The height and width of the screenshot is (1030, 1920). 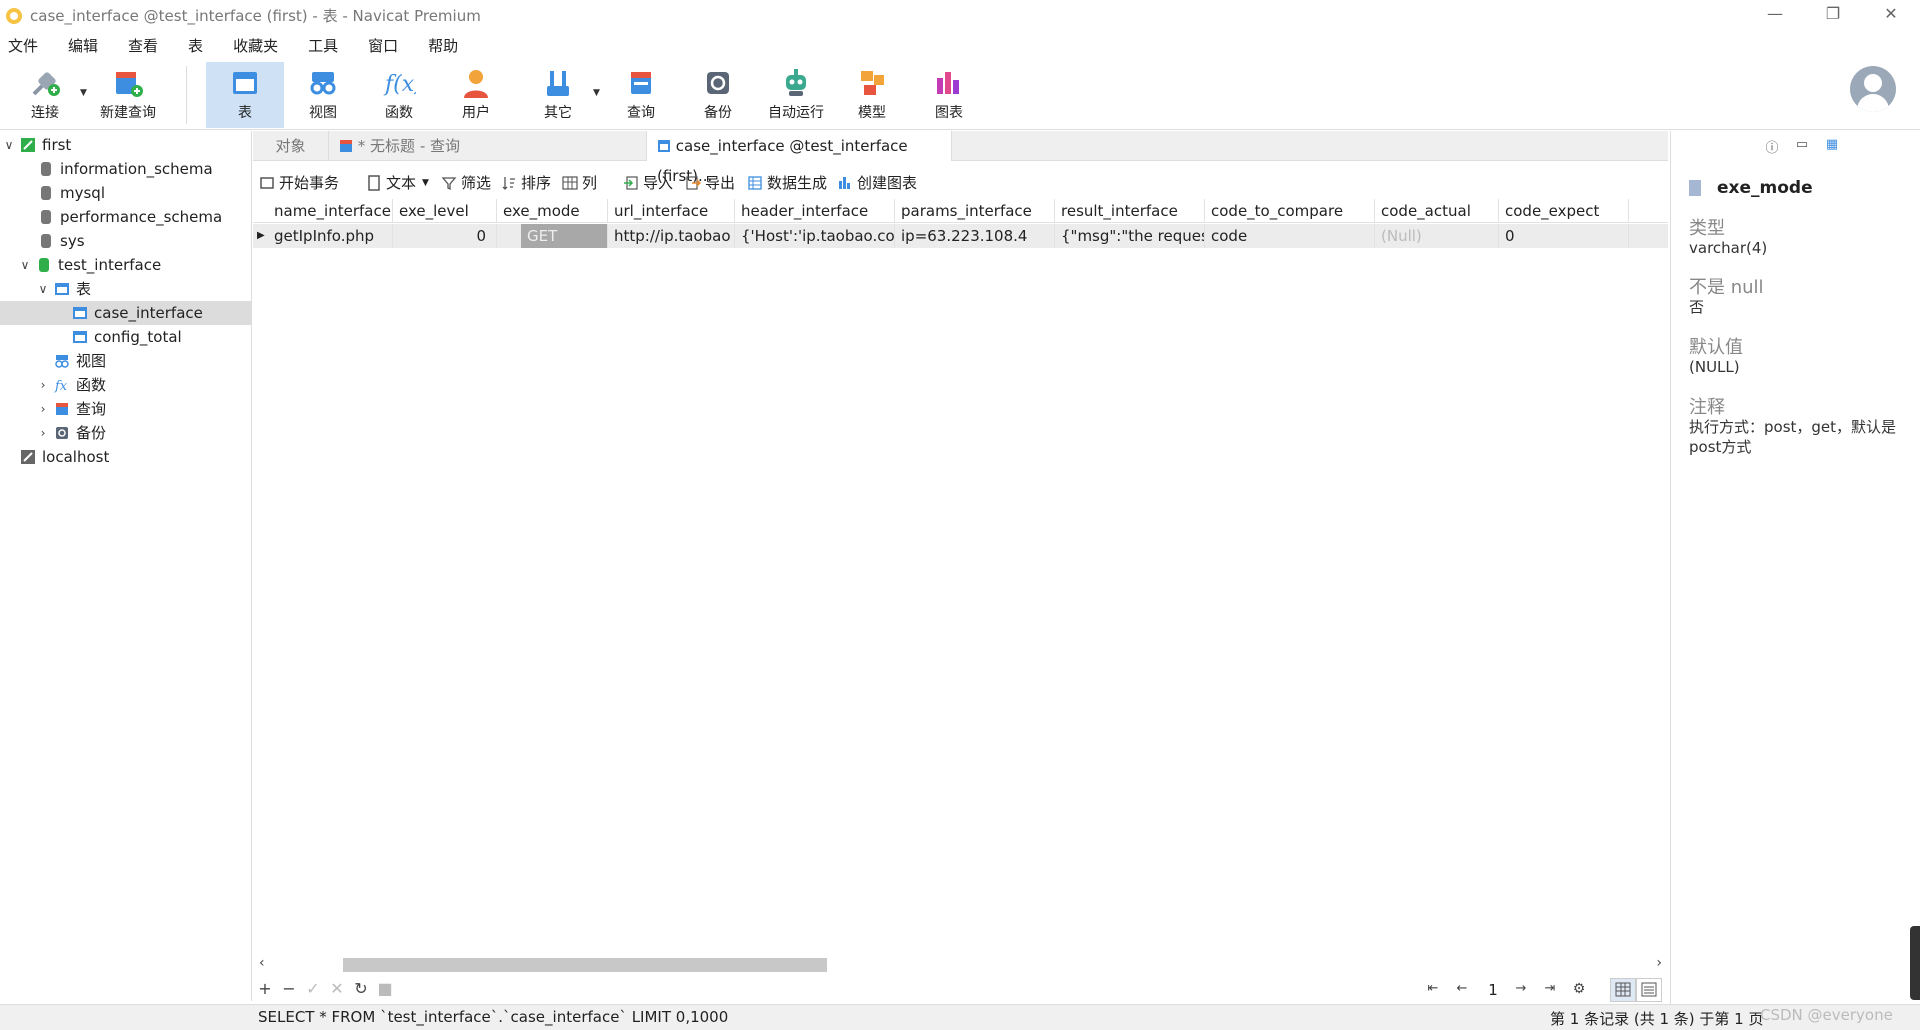 I want to click on text-view-button: 文本 ▼, so click(x=397, y=183).